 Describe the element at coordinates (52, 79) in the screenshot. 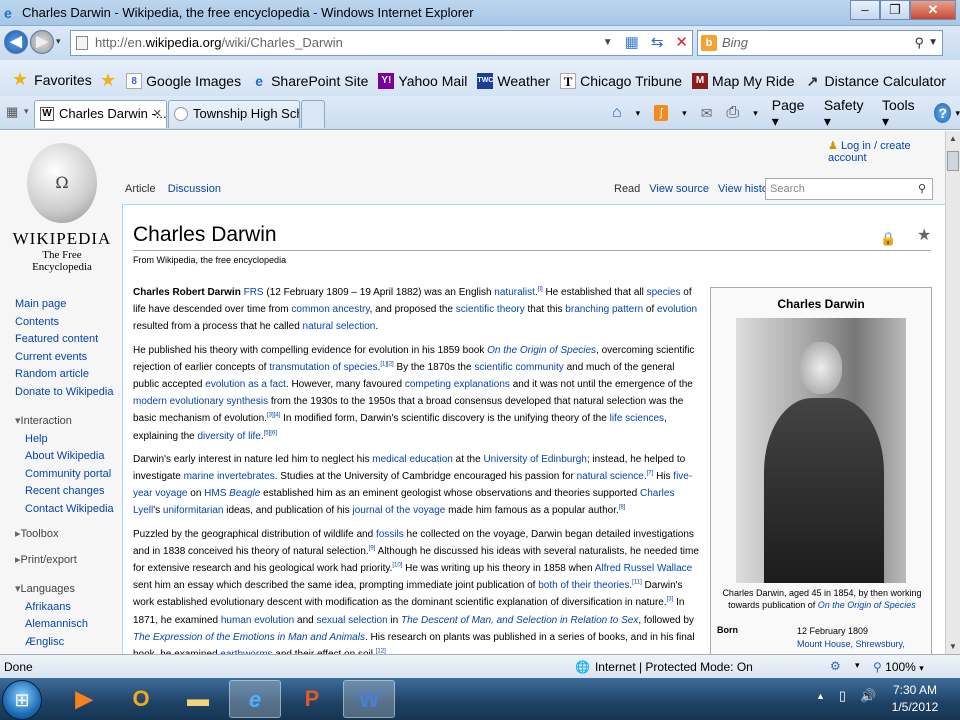

I see `favorites-button: ★ Favorites` at that location.